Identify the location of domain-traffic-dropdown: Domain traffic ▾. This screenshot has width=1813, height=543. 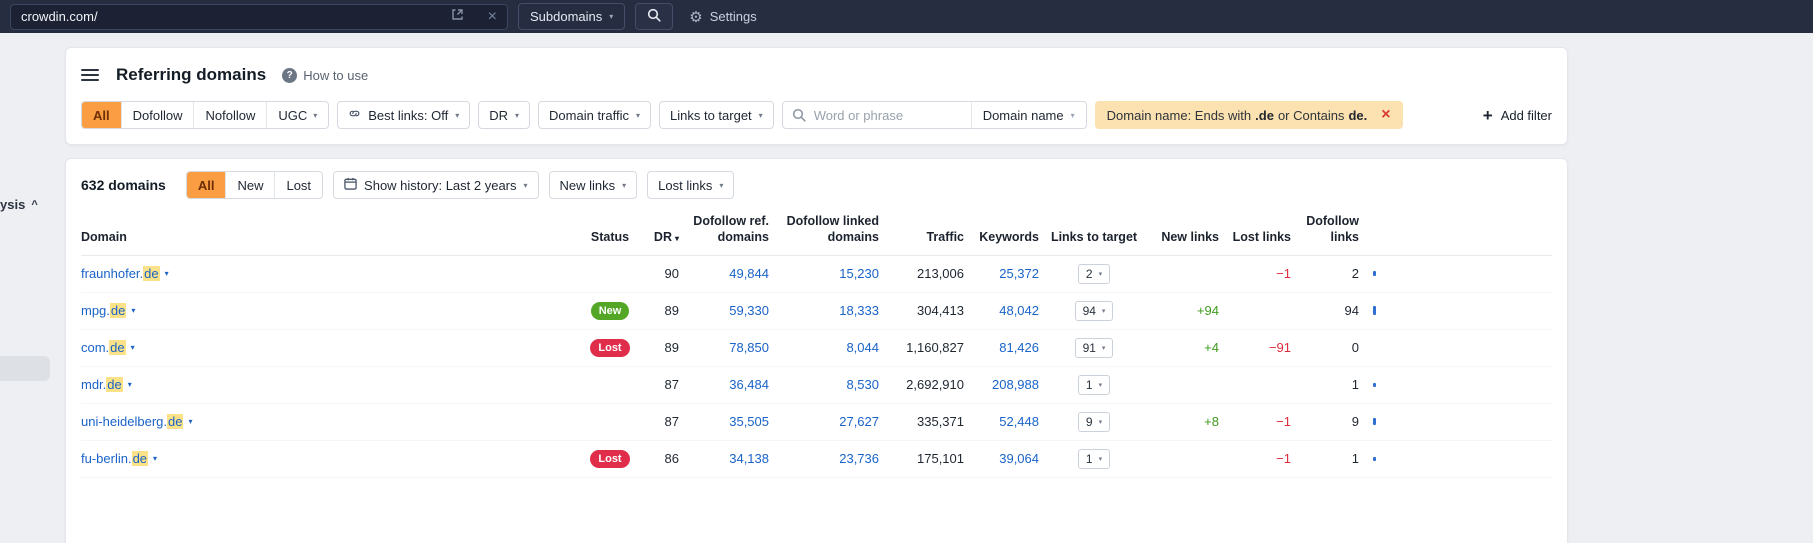
(595, 115).